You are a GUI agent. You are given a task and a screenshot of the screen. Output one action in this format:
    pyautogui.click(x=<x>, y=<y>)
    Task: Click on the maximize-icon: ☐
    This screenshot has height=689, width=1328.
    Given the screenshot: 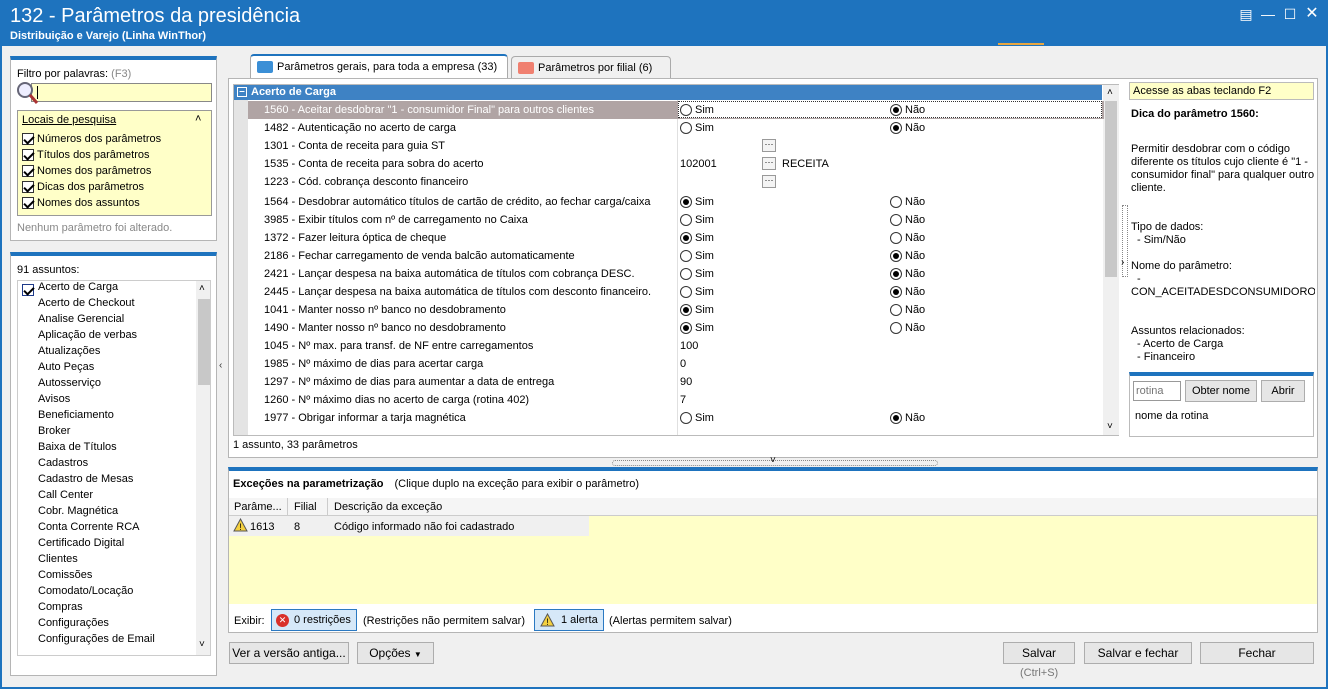 What is the action you would take?
    pyautogui.click(x=1290, y=14)
    